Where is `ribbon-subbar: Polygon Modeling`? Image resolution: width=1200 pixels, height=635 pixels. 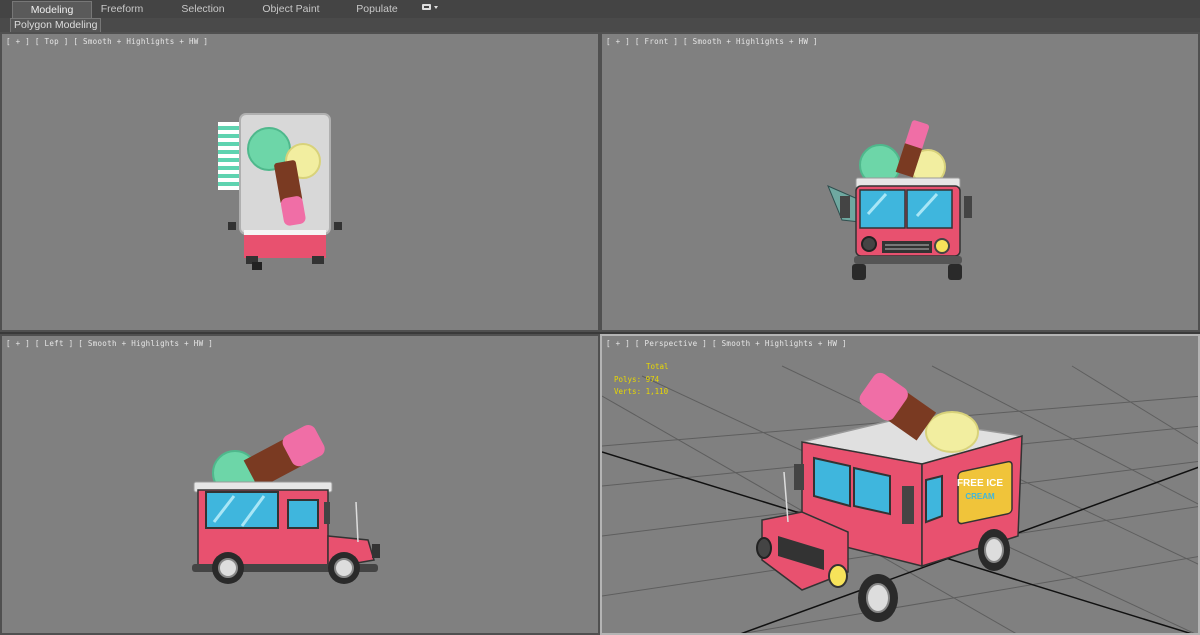
ribbon-subbar: Polygon Modeling is located at coordinates (600, 25).